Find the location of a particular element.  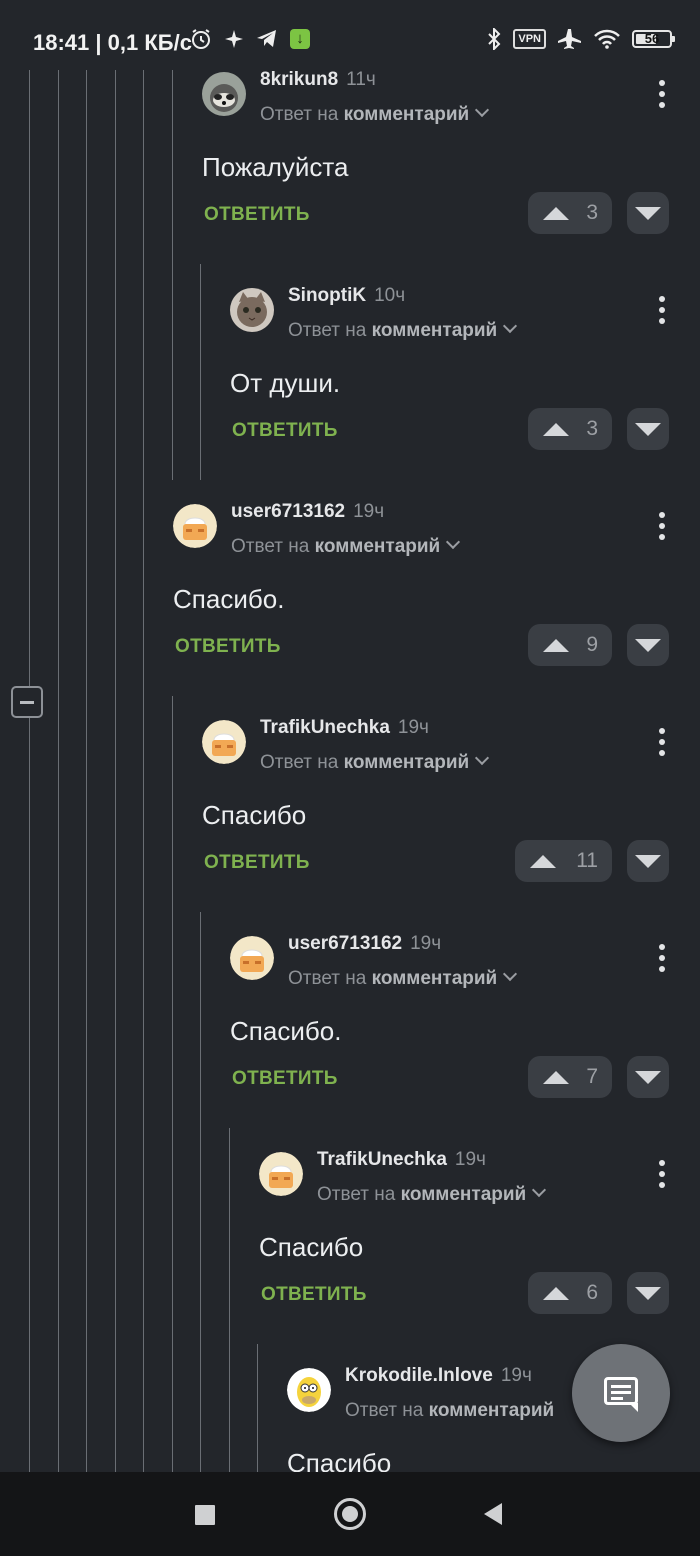

vote-count: 9 is located at coordinates (592, 644).